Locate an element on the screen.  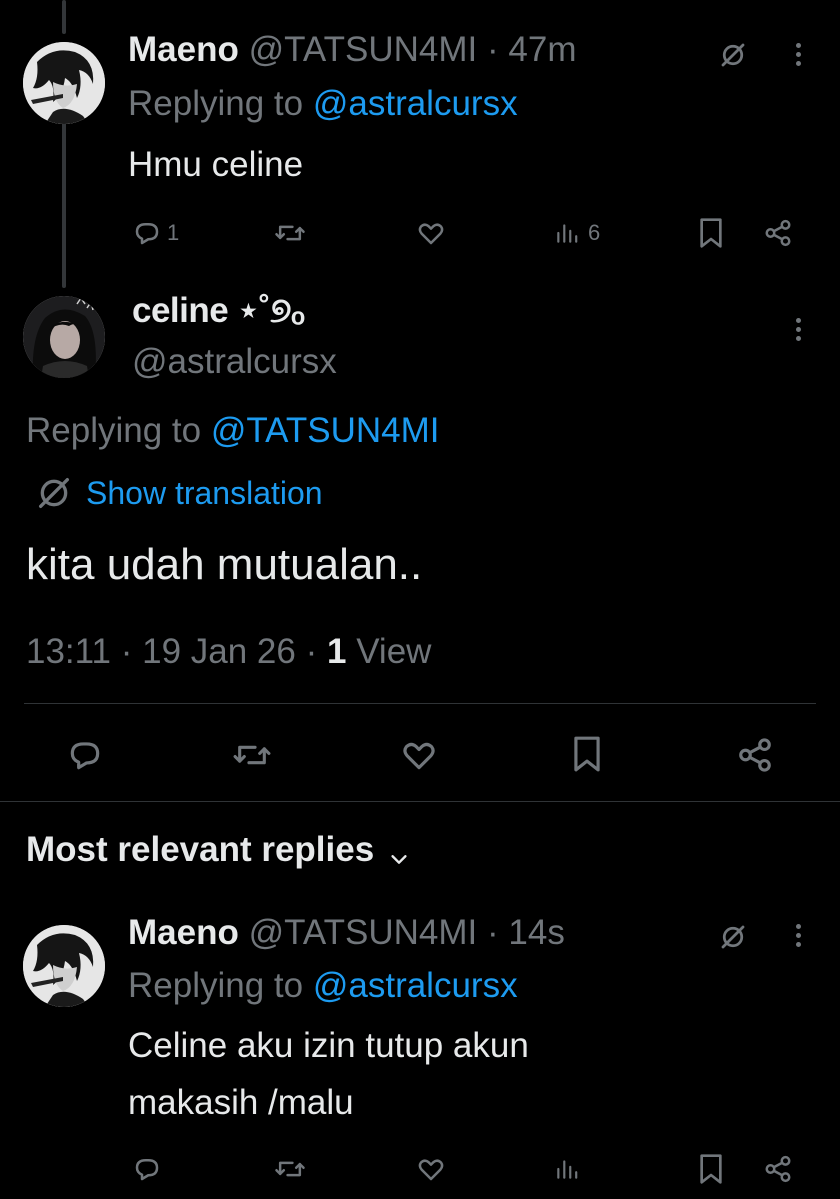
tweet-date: 19 Jan 26 is located at coordinates (219, 651).